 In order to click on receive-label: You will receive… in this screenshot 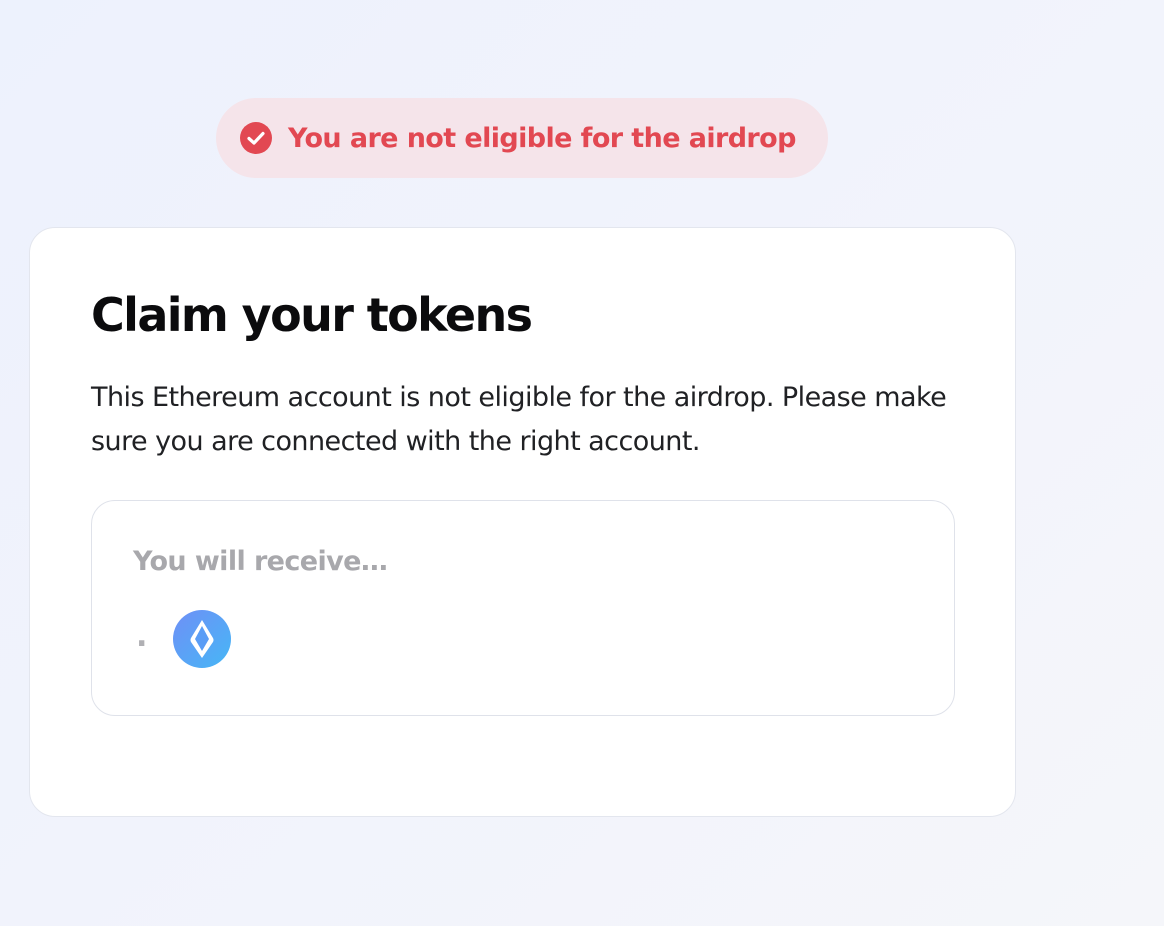, I will do `click(260, 561)`.